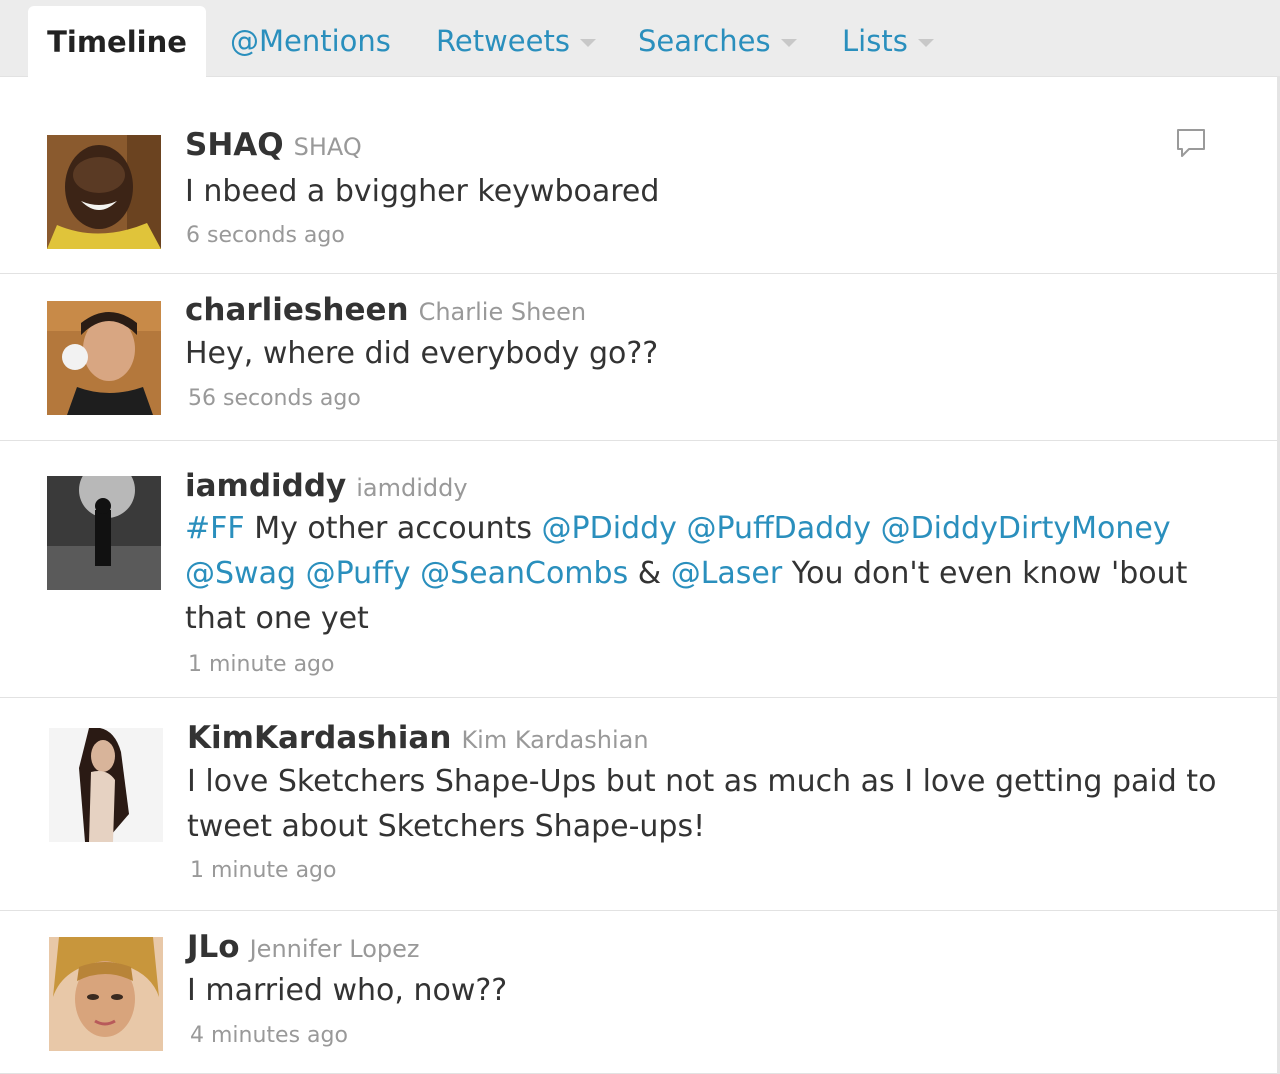 The height and width of the screenshot is (1074, 1280). I want to click on real-name: Charlie Sheen, so click(502, 312).